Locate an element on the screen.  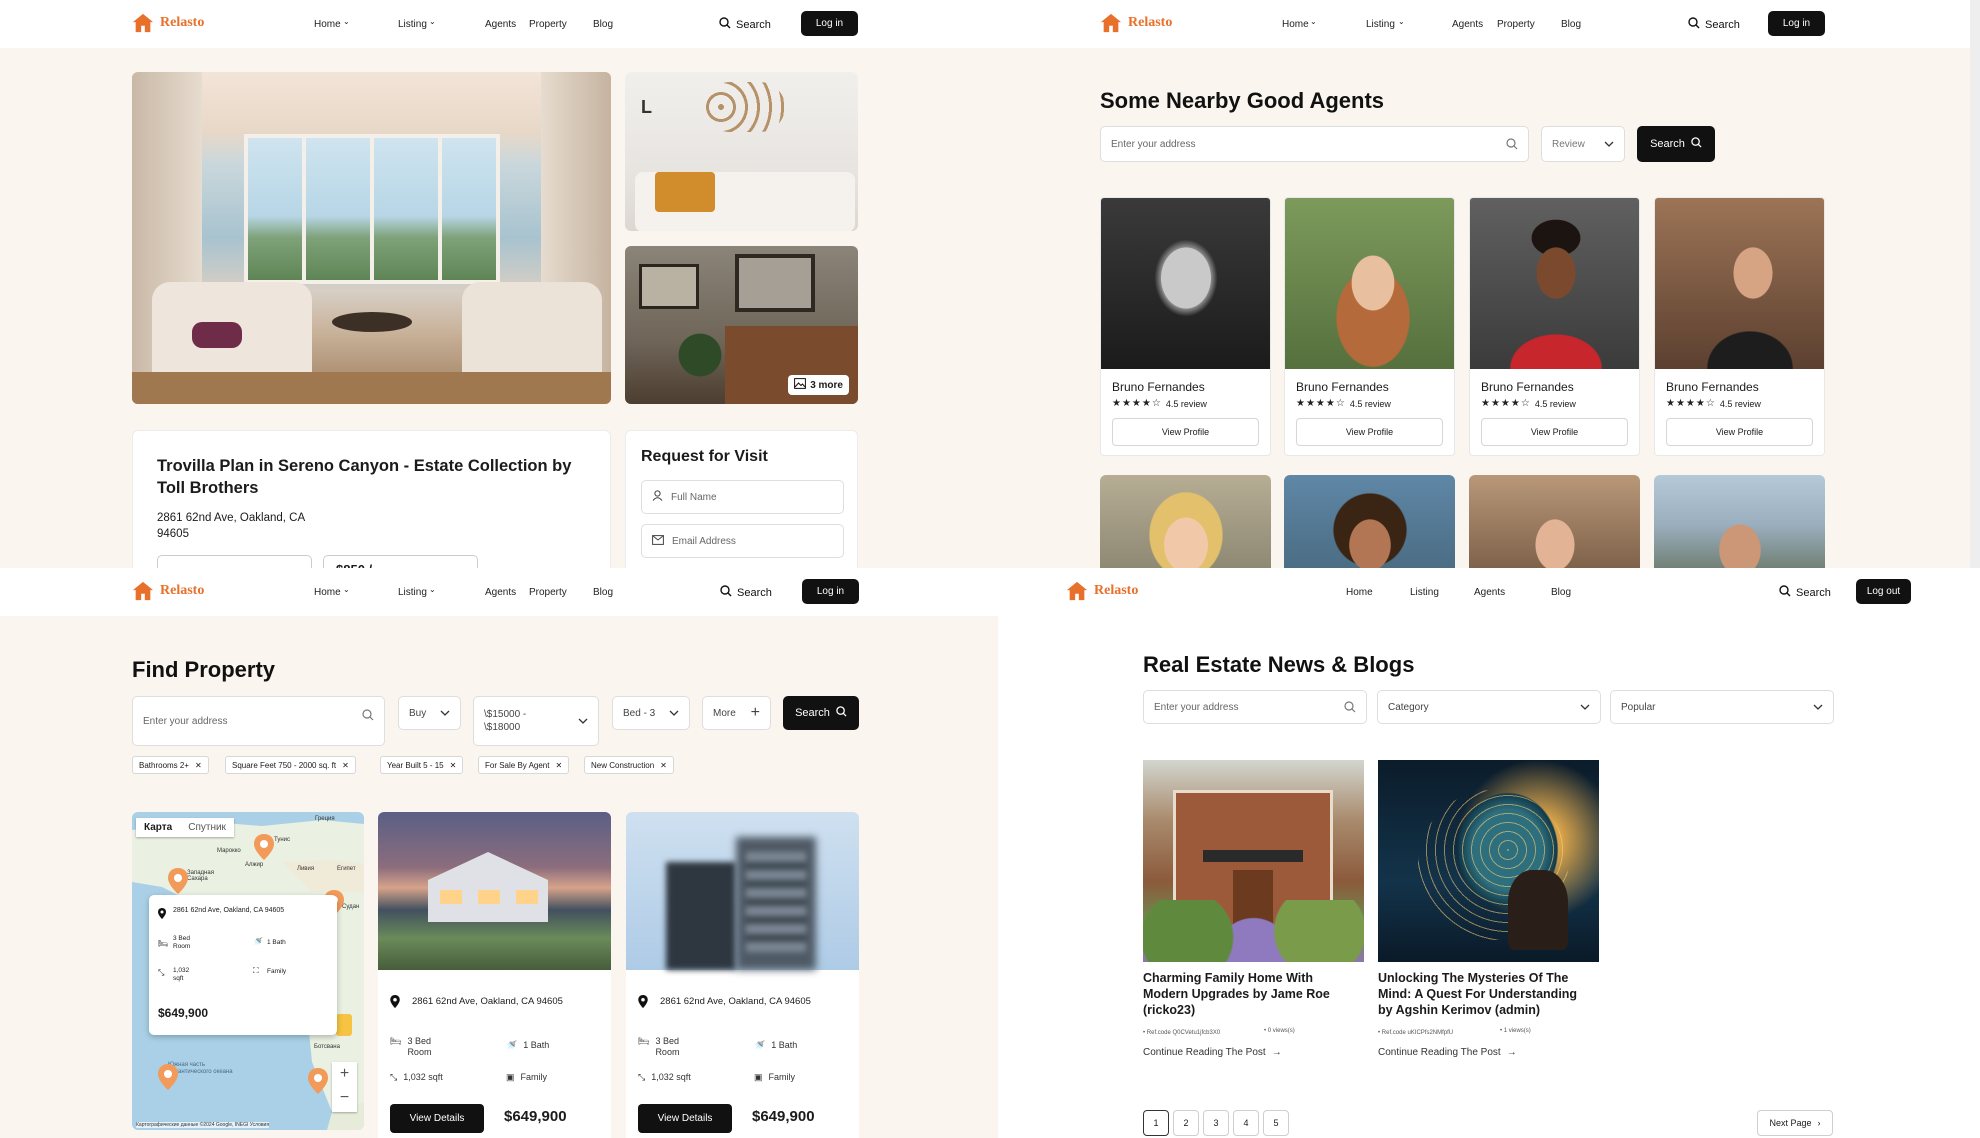
page-button: 4 is located at coordinates (1246, 1123).